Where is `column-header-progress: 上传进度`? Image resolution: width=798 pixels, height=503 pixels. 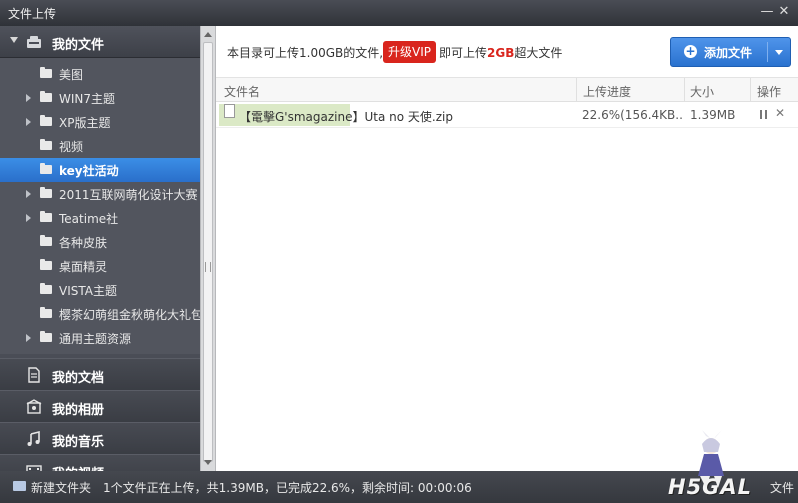 column-header-progress: 上传进度 is located at coordinates (607, 91).